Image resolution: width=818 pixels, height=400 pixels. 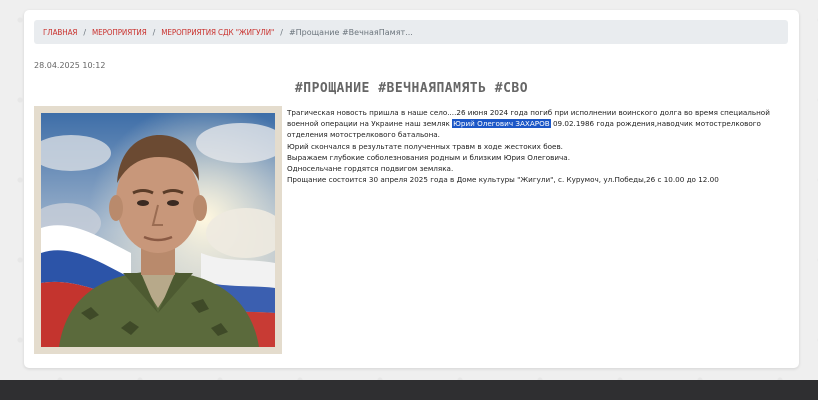 I want to click on breadcrumb-sdk-events-link: МЕРОПРИЯТИЯ СДК "ЖИГУЛИ", so click(x=217, y=32).